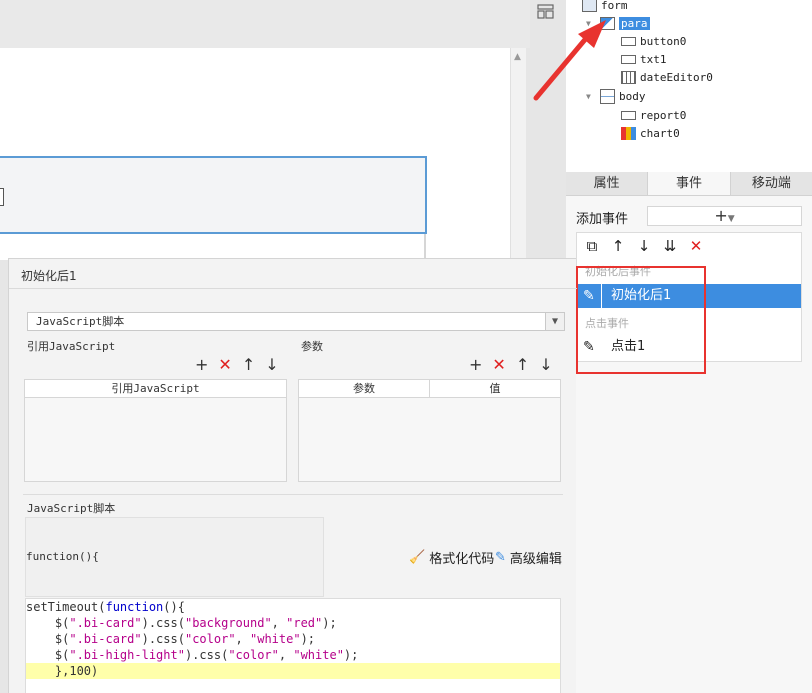 The height and width of the screenshot is (693, 812). What do you see at coordinates (451, 557) in the screenshot?
I see `format-code-button: 🧹 格式化代码` at bounding box center [451, 557].